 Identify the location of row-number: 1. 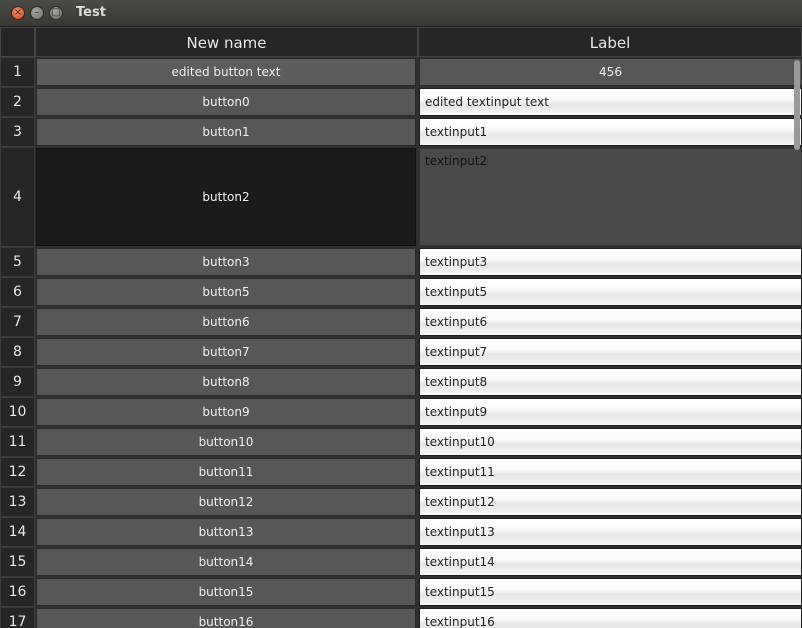
(17, 72).